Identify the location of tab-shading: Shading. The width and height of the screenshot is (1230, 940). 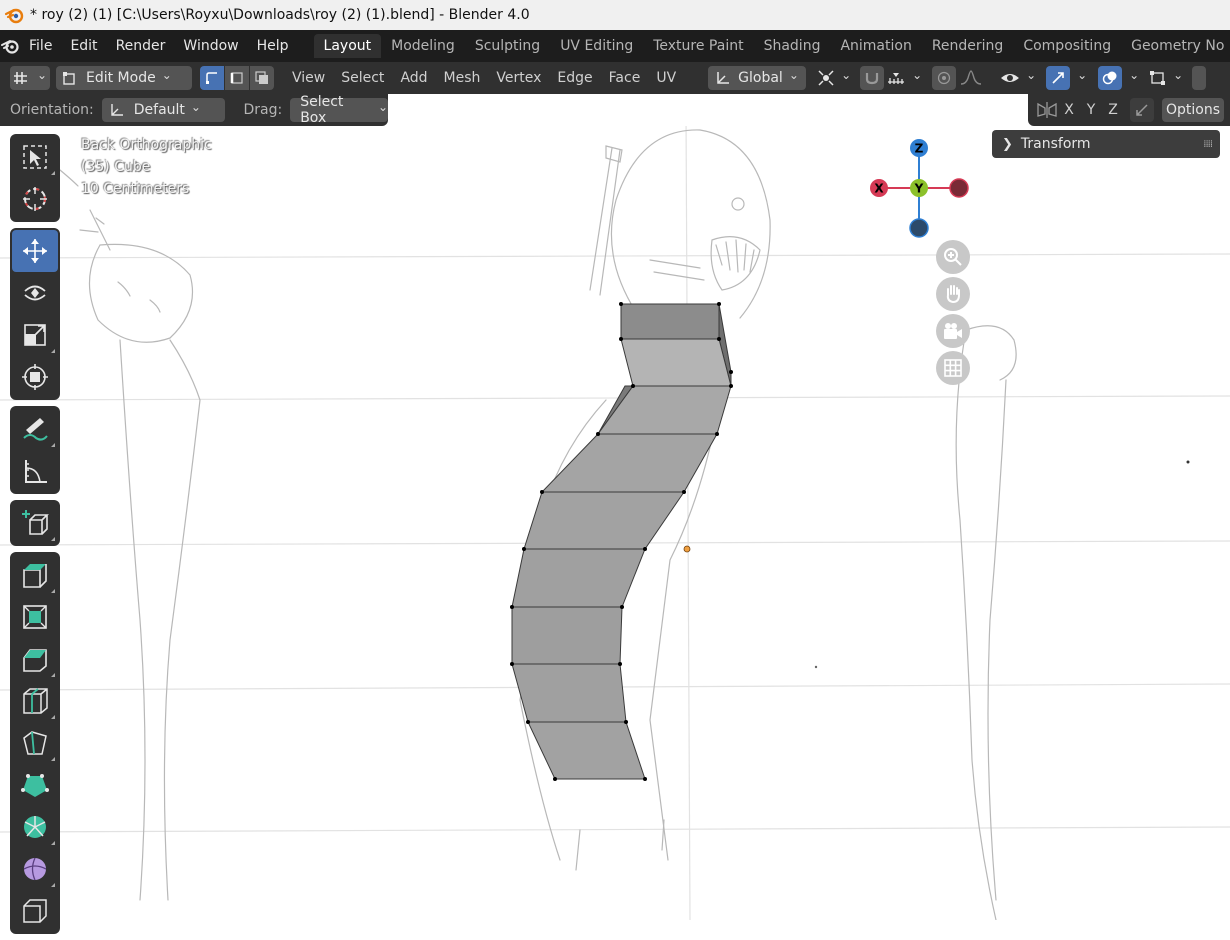
(792, 46).